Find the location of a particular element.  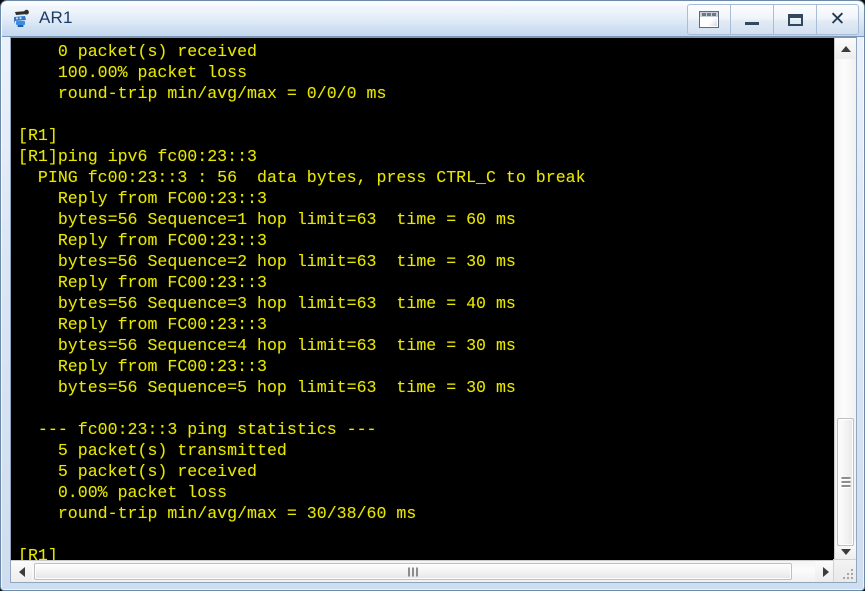

window-controls: ✕ is located at coordinates (773, 19).